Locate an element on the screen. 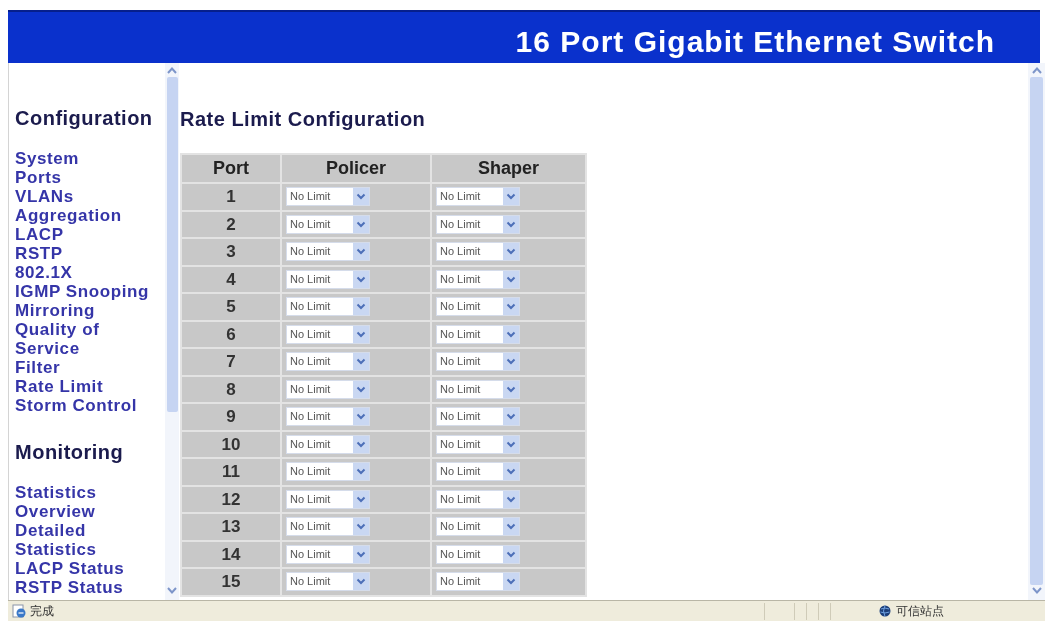 The height and width of the screenshot is (626, 1048). table-cell: 12 is located at coordinates (231, 499).